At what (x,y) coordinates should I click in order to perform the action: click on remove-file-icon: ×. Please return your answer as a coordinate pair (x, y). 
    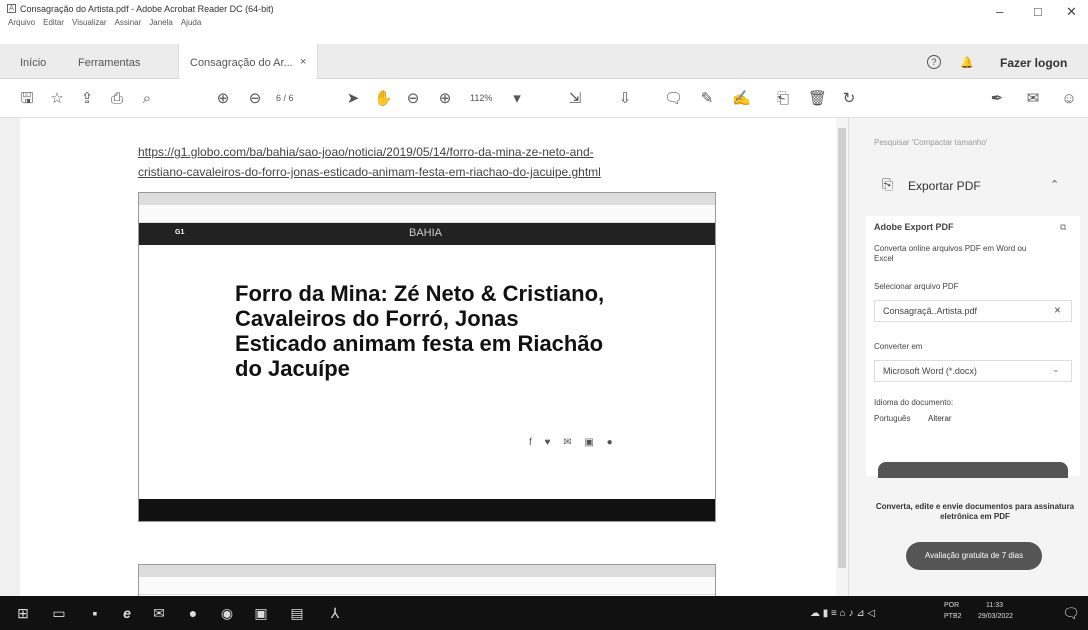
    Looking at the image, I should click on (1057, 310).